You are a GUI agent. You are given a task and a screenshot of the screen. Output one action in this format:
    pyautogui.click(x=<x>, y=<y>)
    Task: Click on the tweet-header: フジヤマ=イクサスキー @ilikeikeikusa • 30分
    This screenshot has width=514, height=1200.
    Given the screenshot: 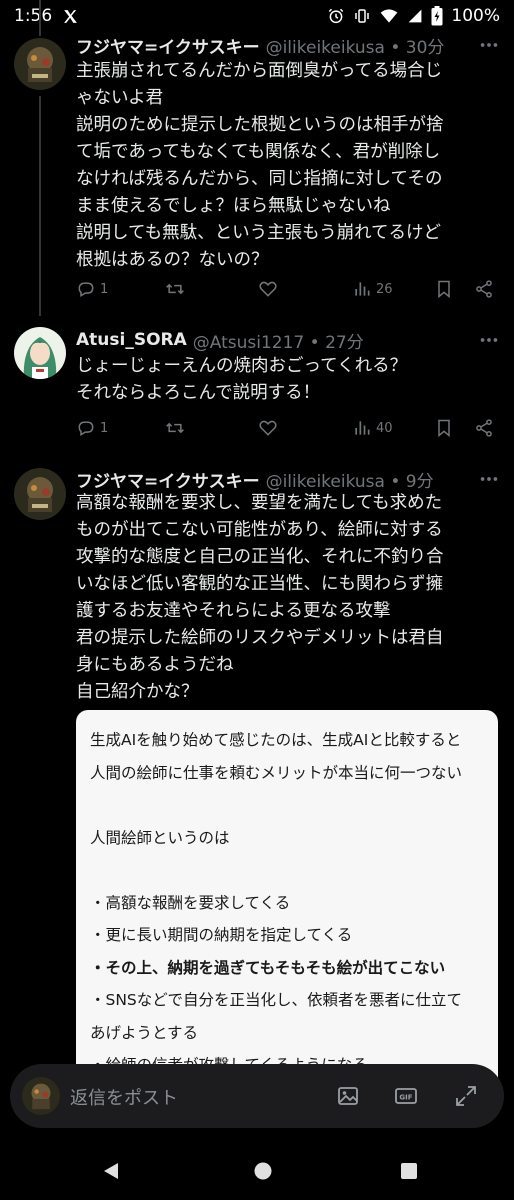 What is the action you would take?
    pyautogui.click(x=288, y=45)
    